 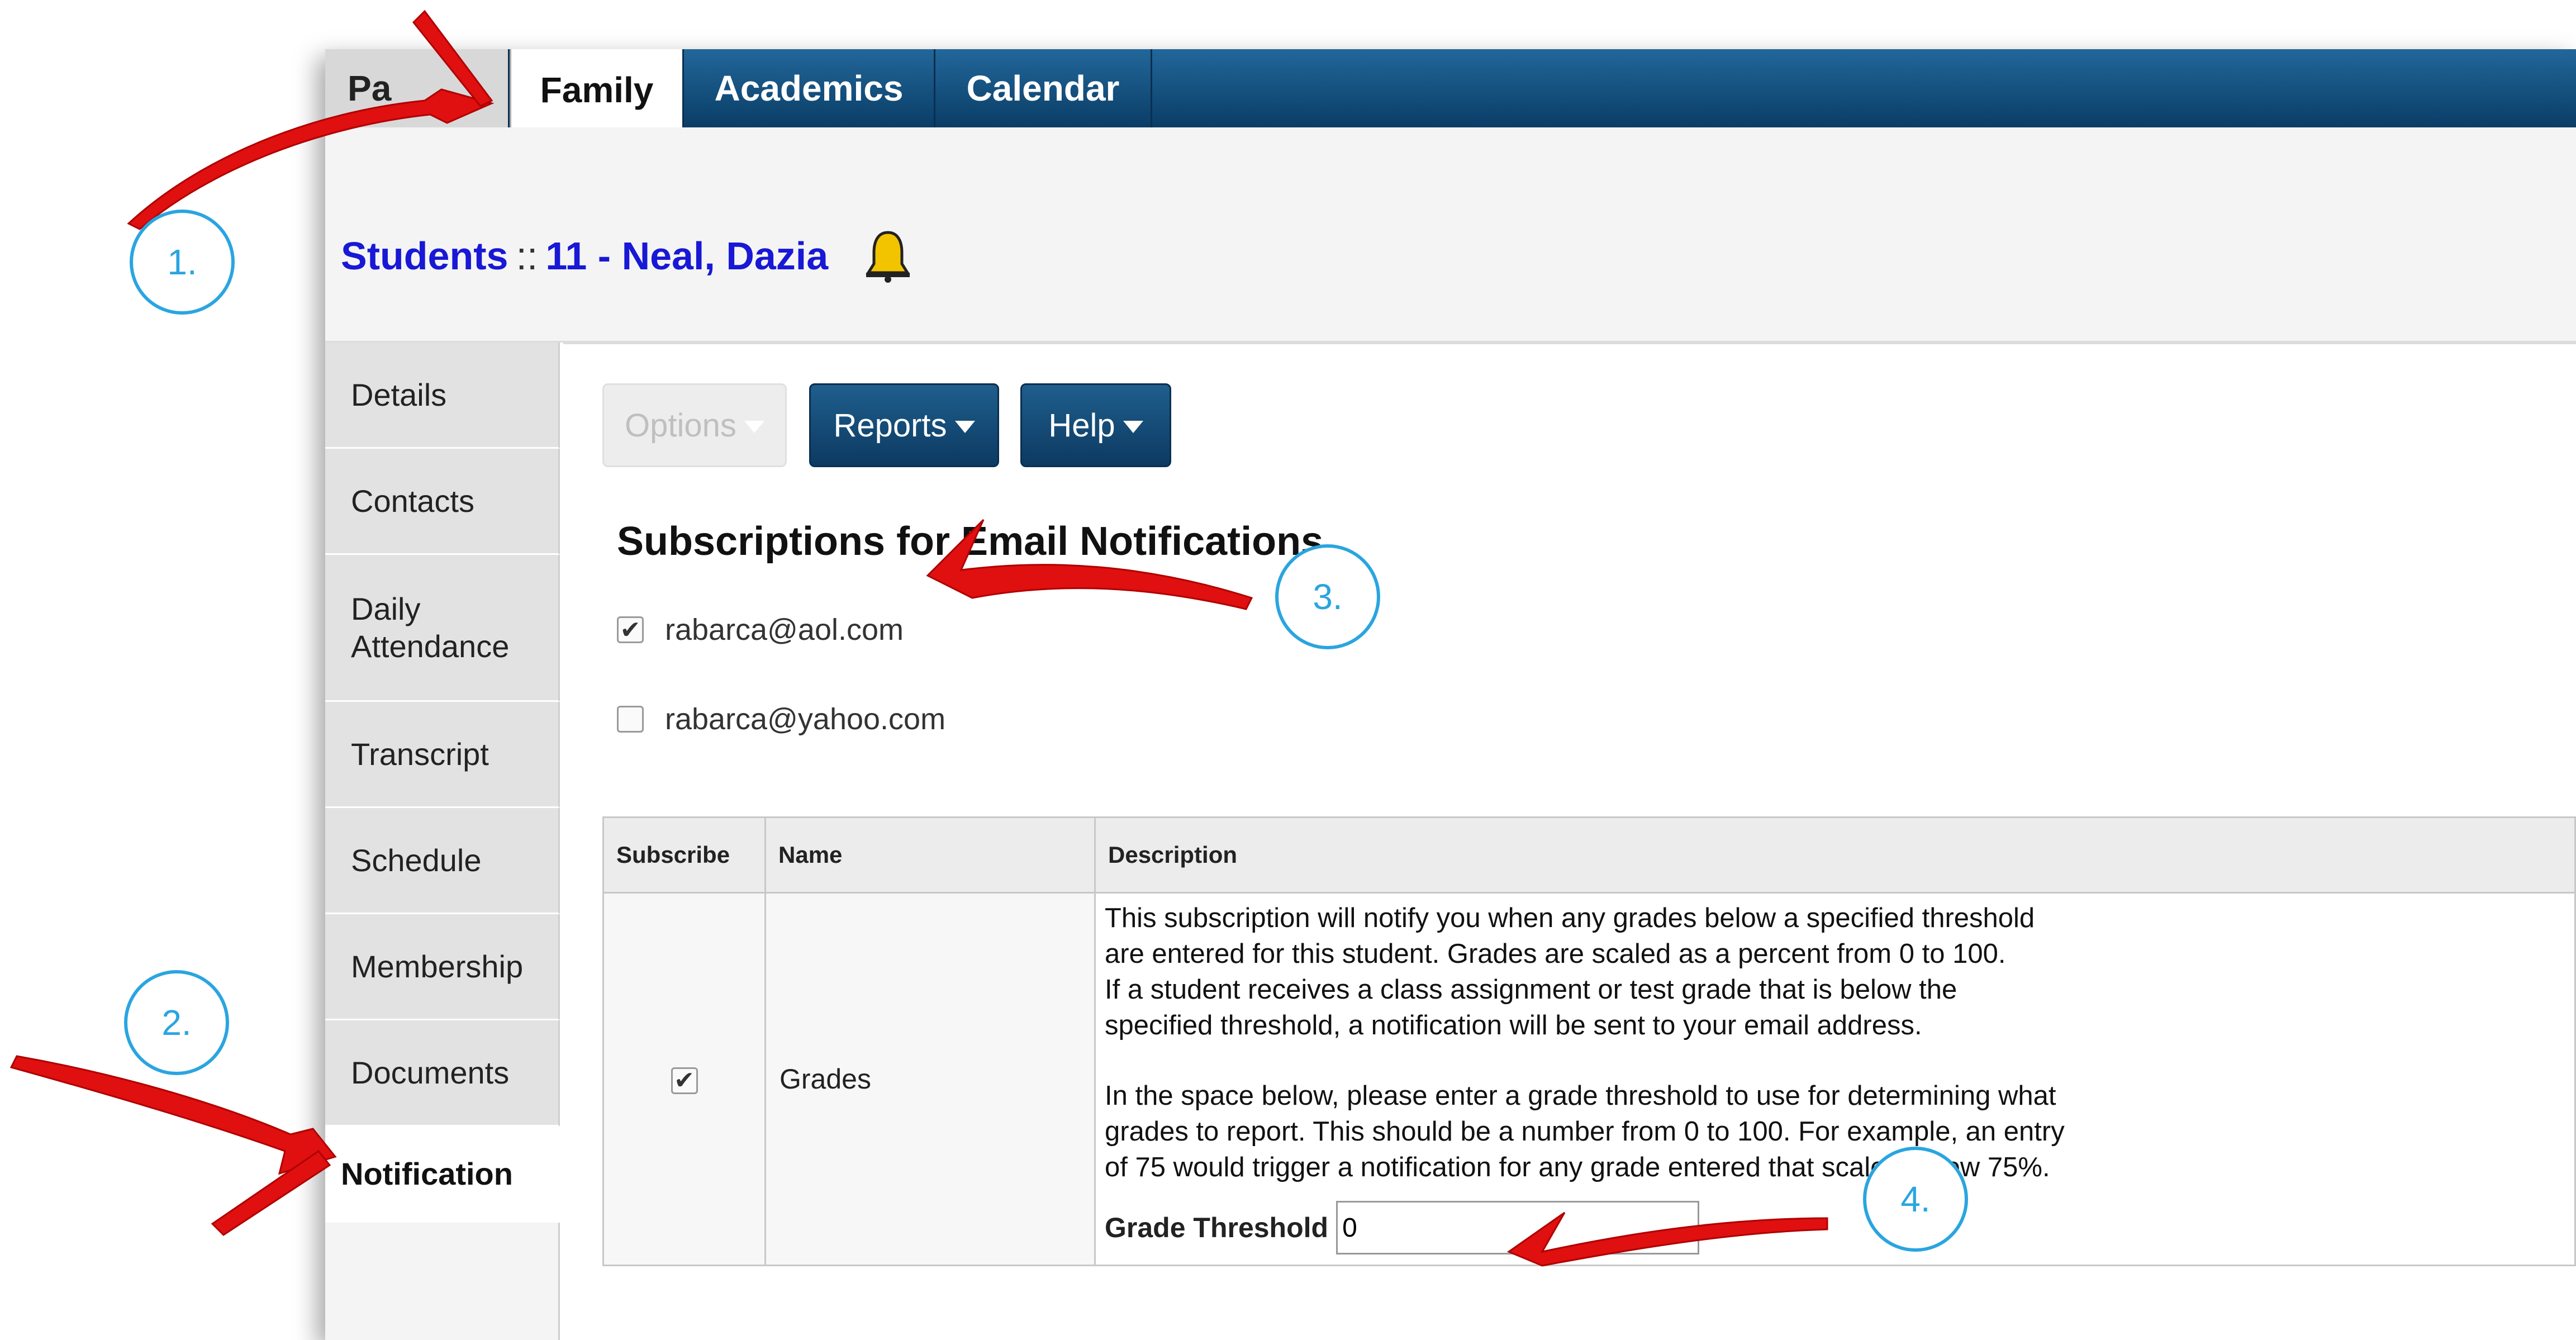 I want to click on annotation-marker: 2., so click(x=177, y=1022).